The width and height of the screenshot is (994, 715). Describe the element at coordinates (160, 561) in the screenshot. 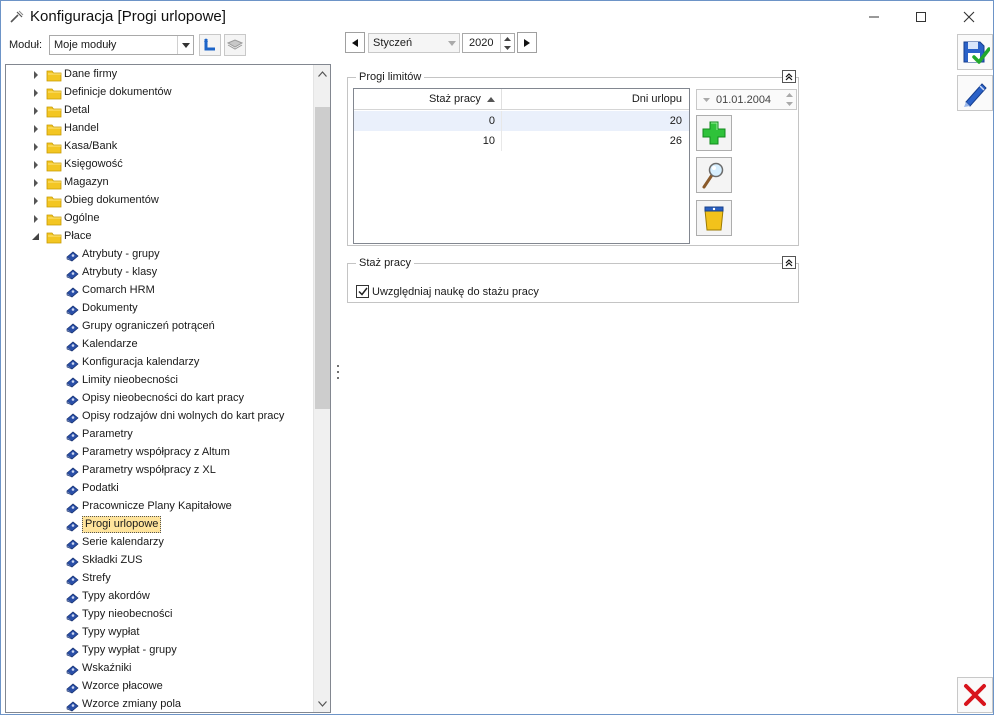

I see `tree-leaf: Składki ZUS` at that location.